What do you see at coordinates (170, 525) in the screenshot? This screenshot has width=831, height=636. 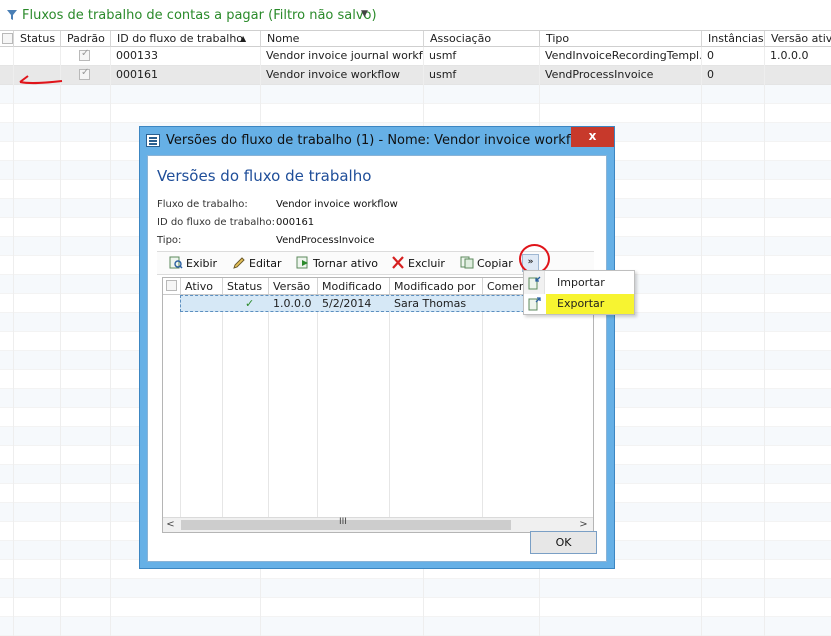 I see `scroll-left-button: <` at bounding box center [170, 525].